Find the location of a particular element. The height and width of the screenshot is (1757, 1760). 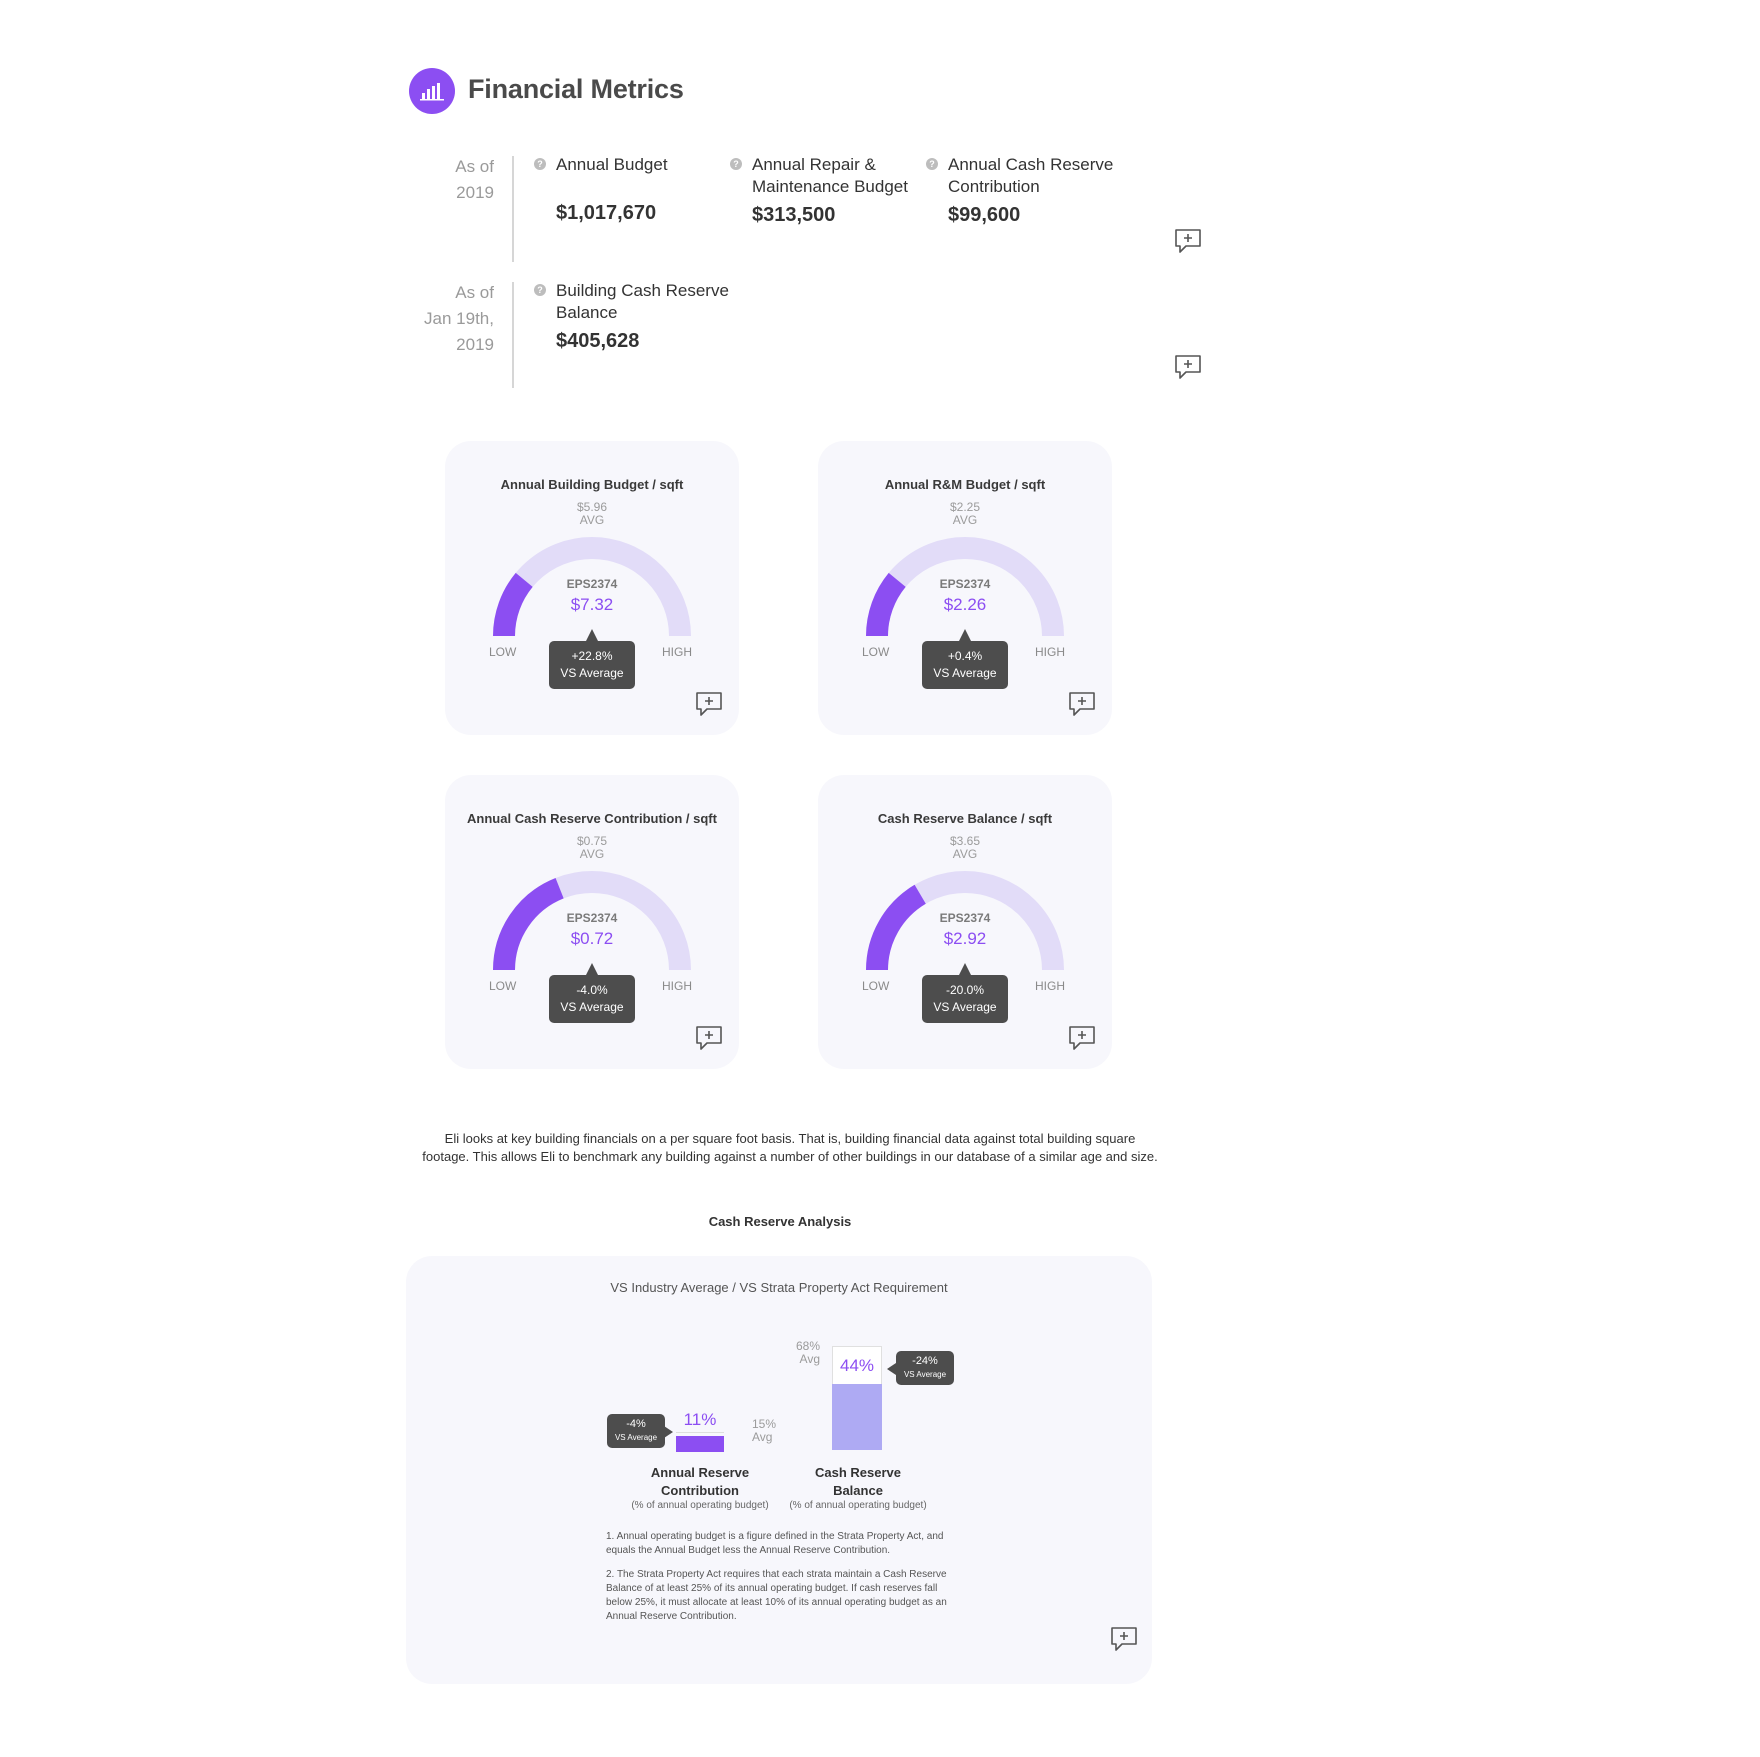

gauge-title: Annual Building Budget / sqft is located at coordinates (592, 484).